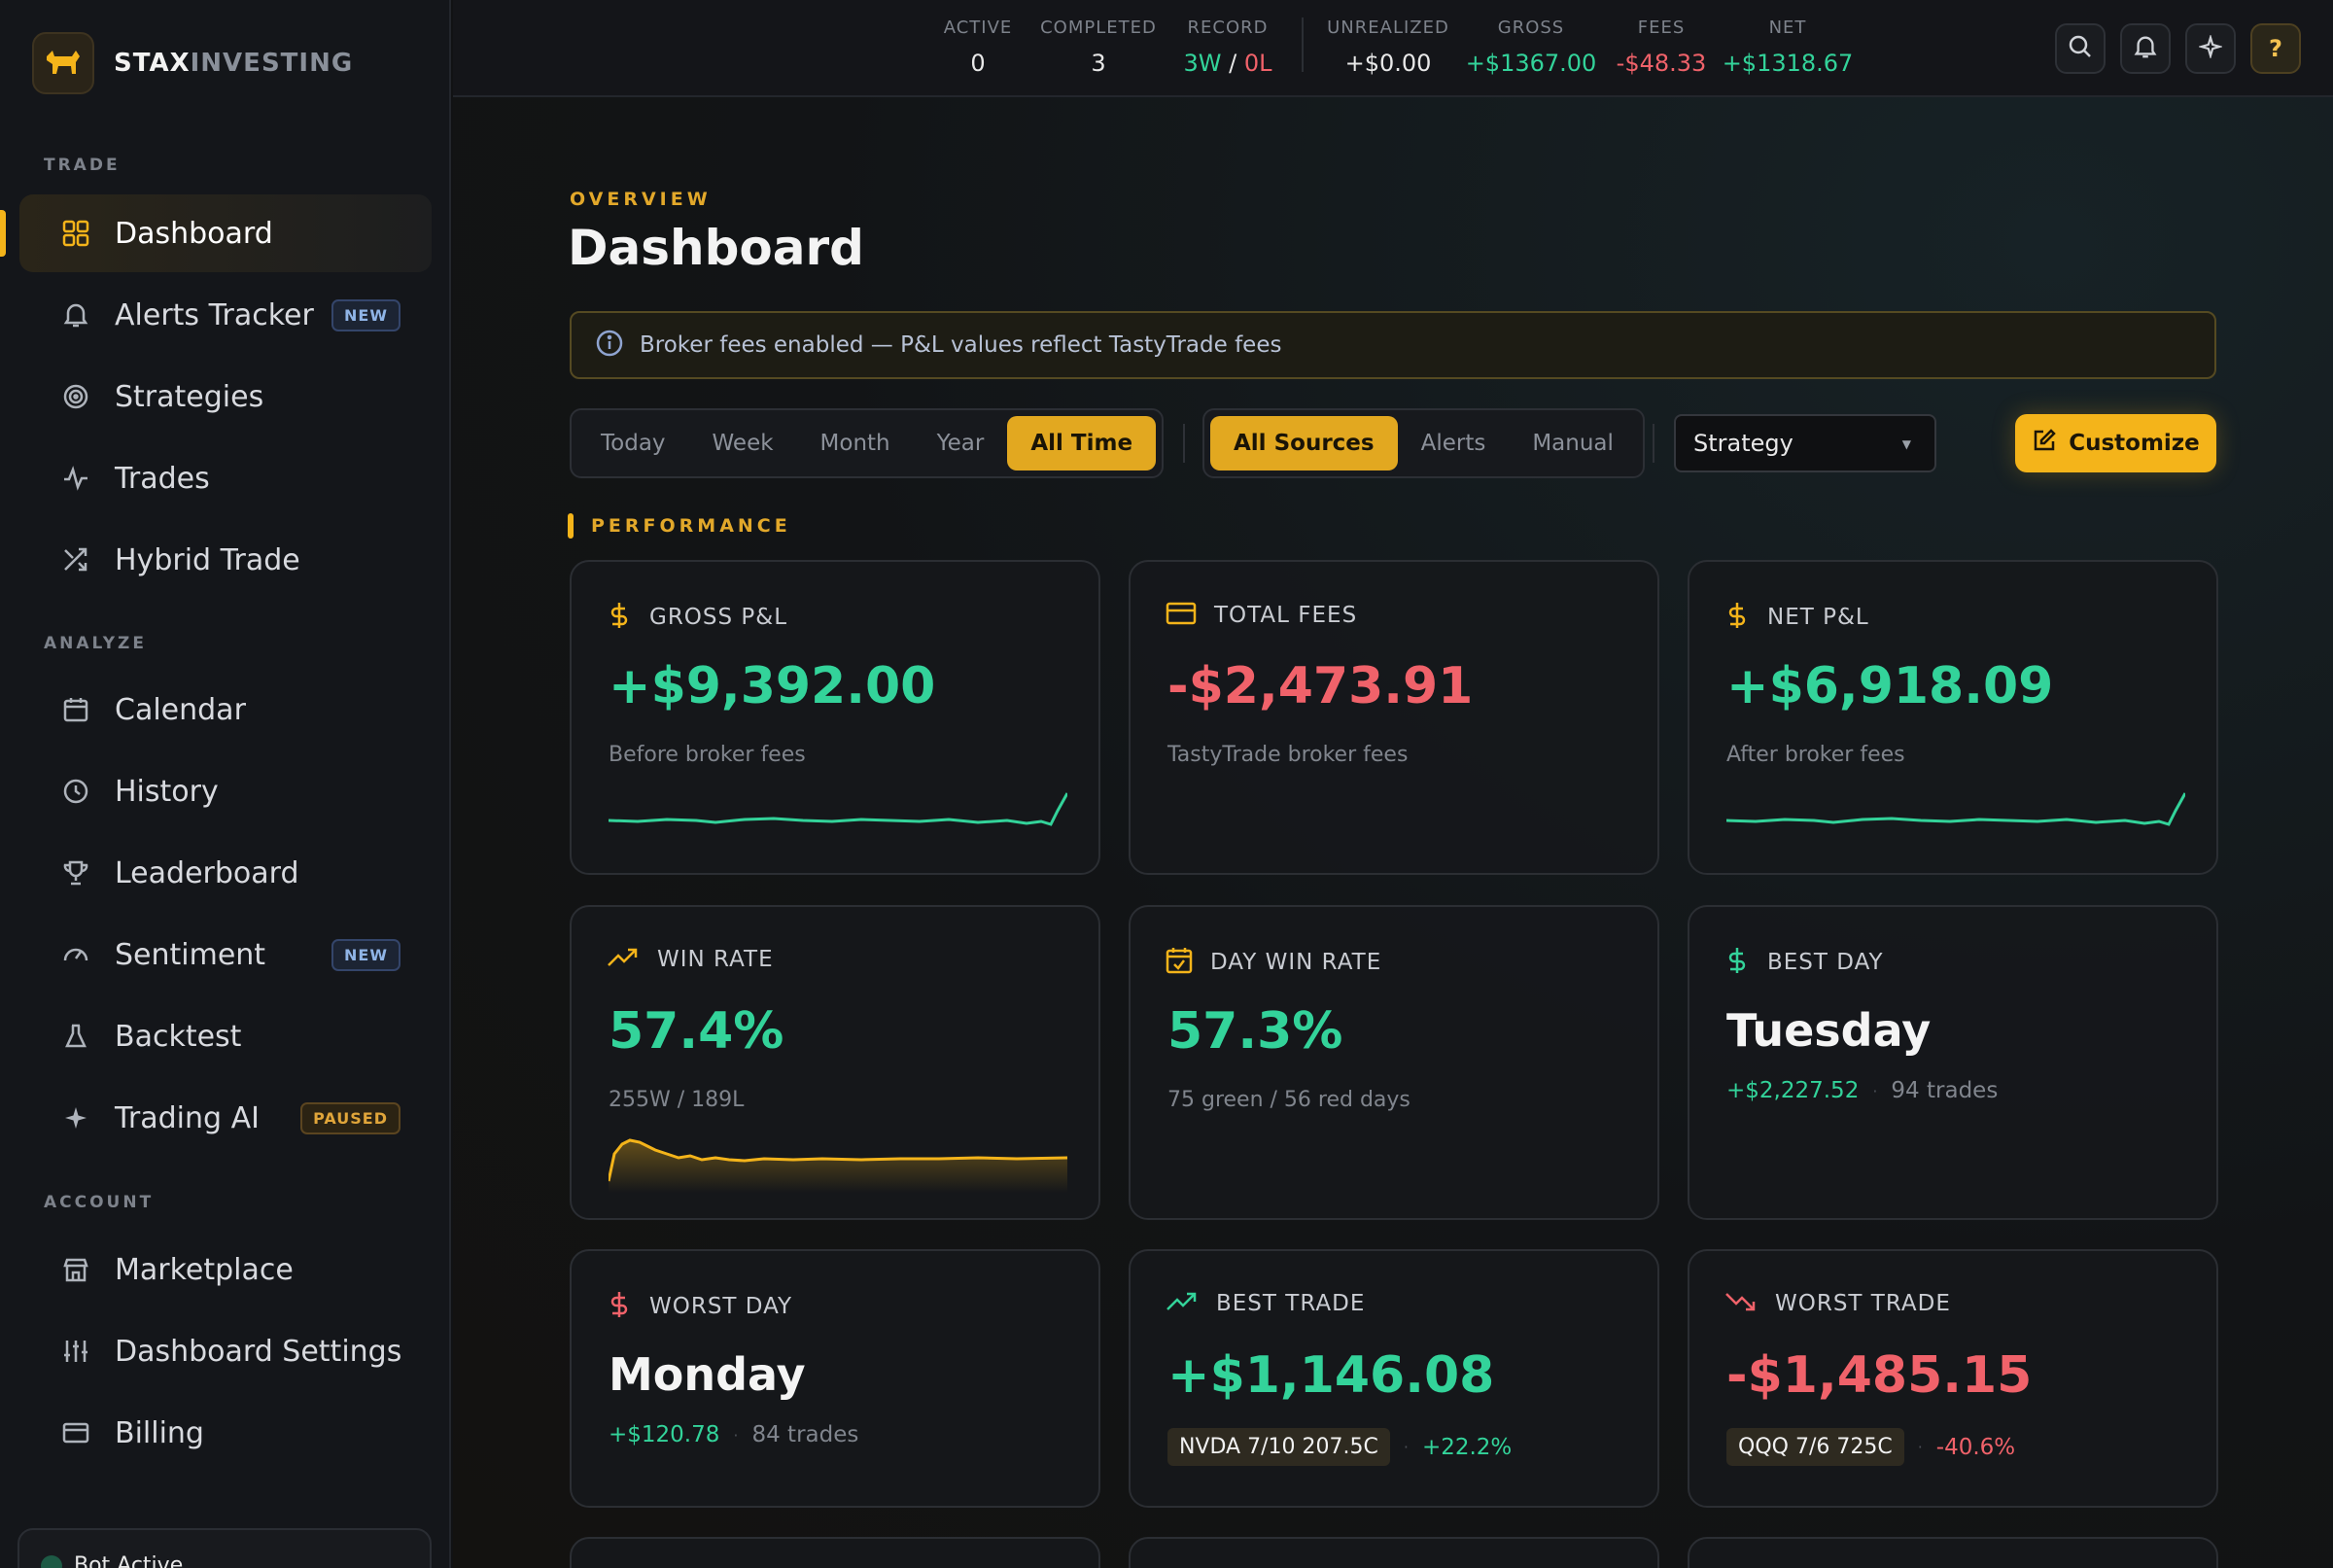  Describe the element at coordinates (1181, 615) in the screenshot. I see `credit-card-icon` at that location.